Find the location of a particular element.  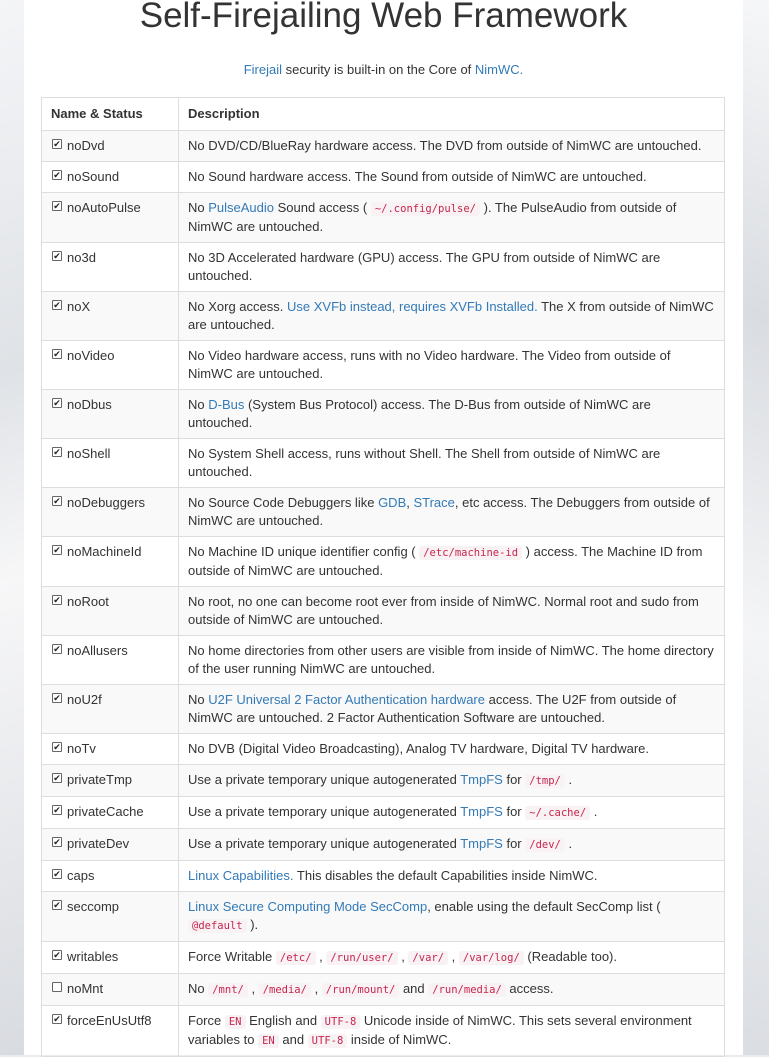

description-link: PulseAudio is located at coordinates (241, 207).